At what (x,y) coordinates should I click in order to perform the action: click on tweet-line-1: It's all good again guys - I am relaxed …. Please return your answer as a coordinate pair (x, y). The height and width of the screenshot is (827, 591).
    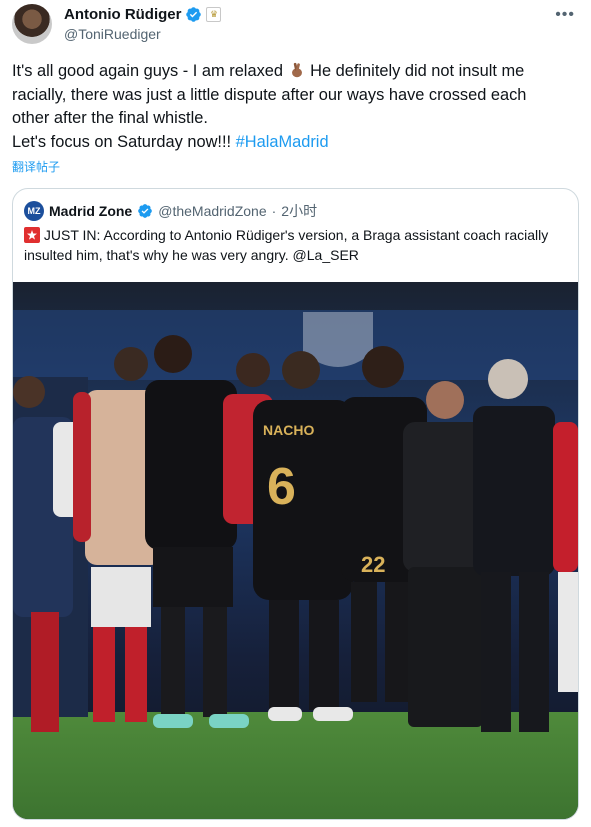
    Looking at the image, I should click on (292, 72).